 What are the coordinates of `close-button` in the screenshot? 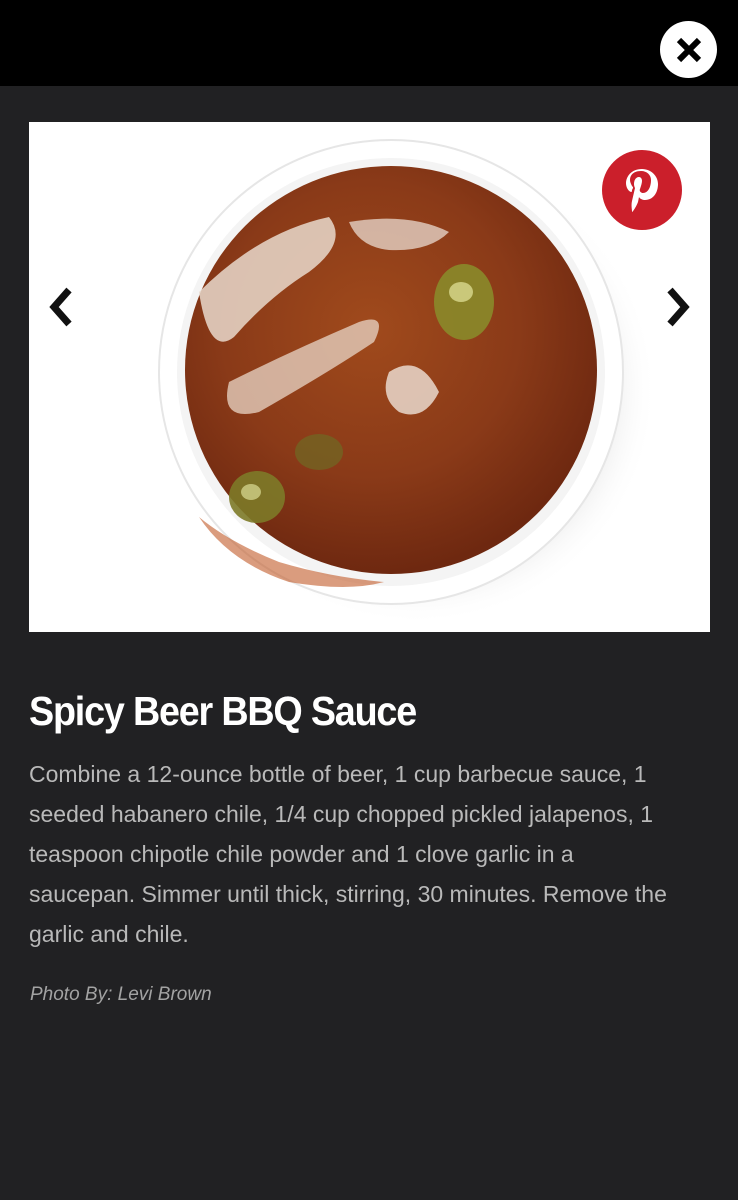 It's located at (688, 49).